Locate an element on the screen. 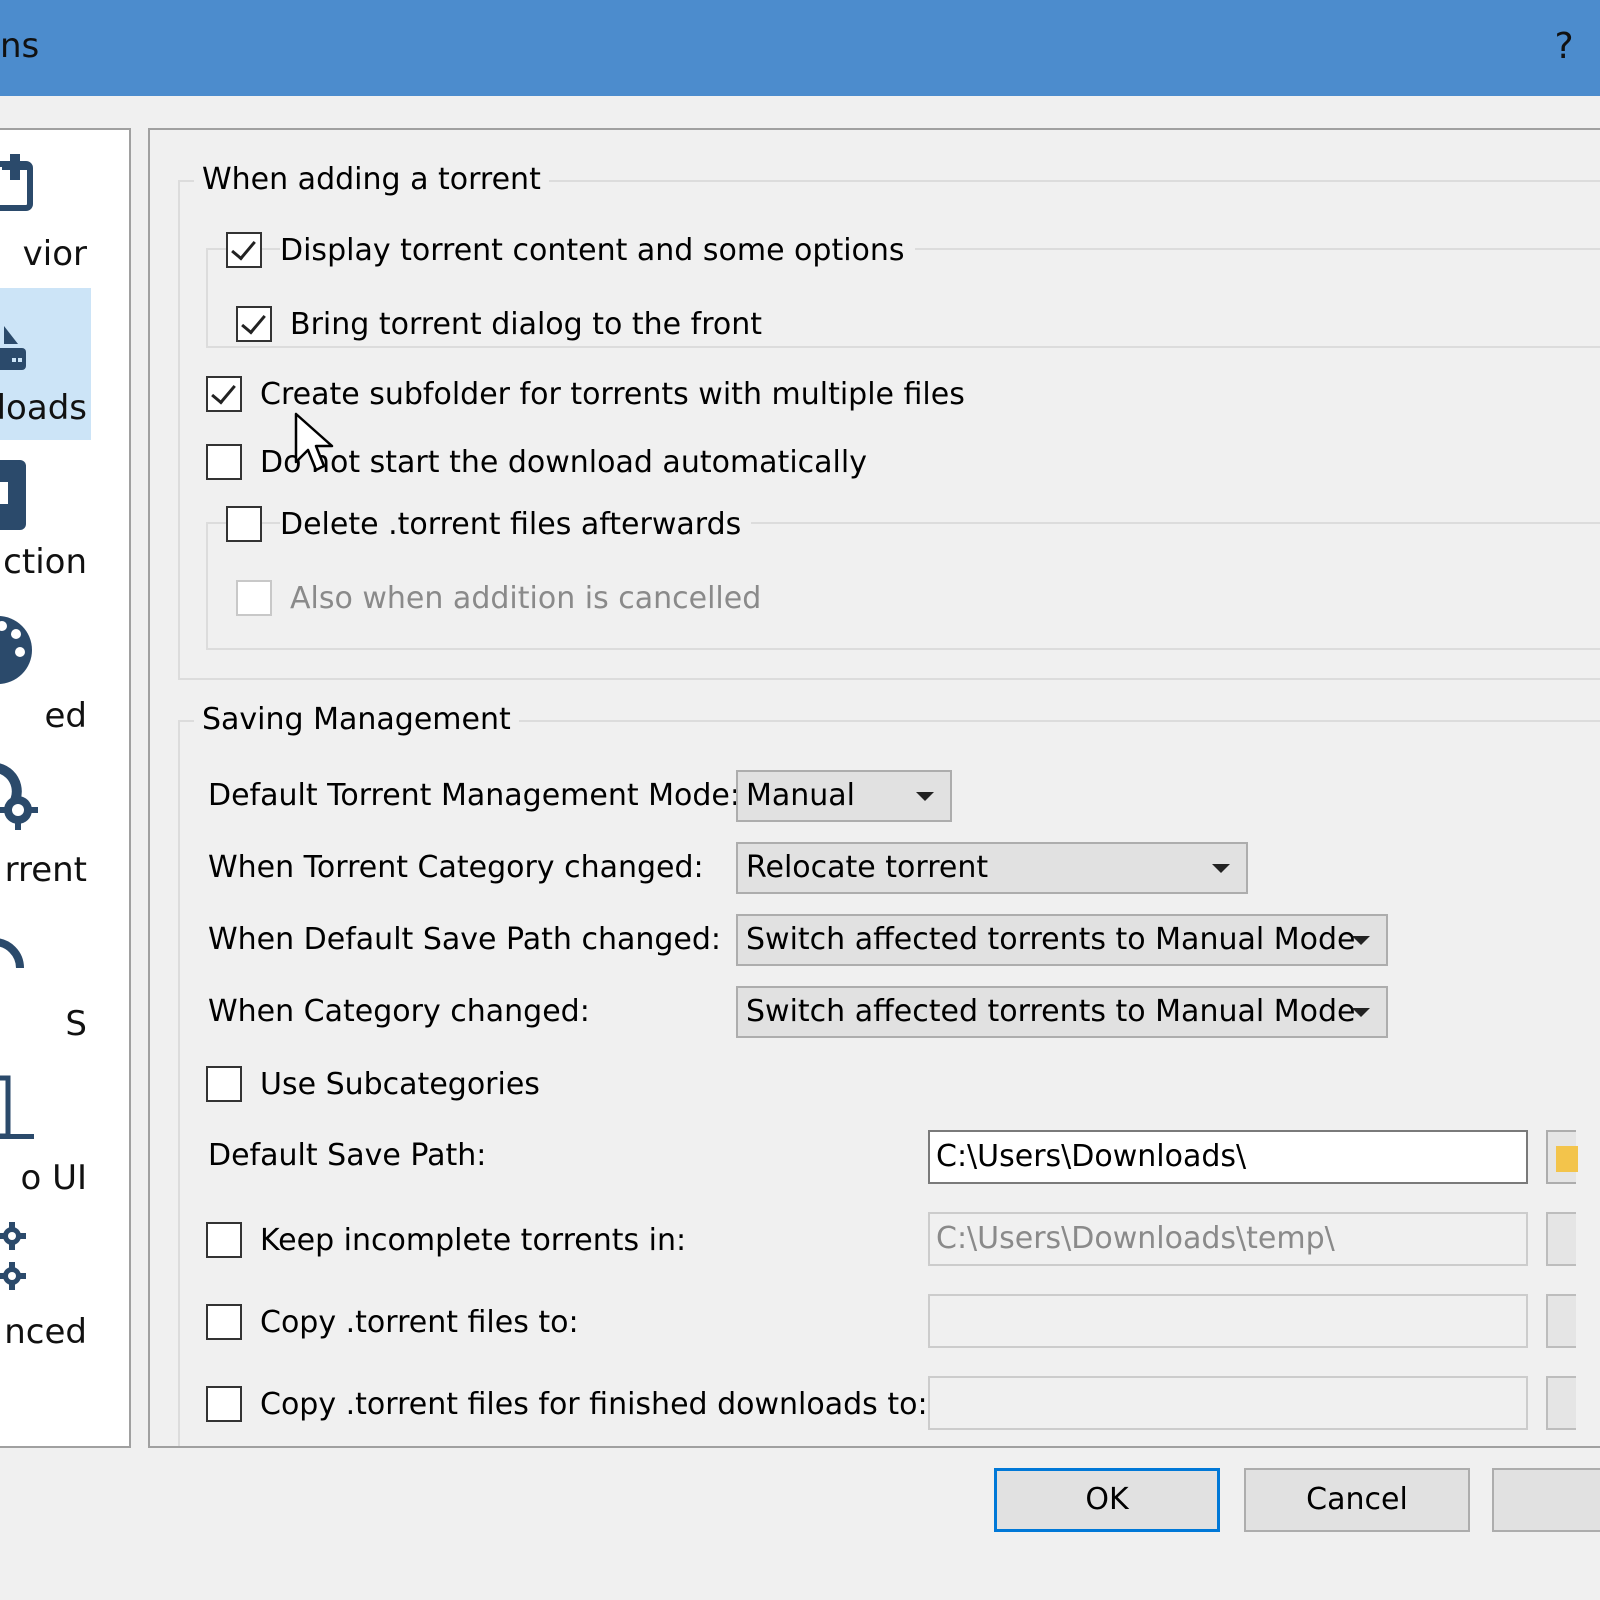 The width and height of the screenshot is (1600, 1600). display-content-label: Display torrent content and some options is located at coordinates (597, 250).